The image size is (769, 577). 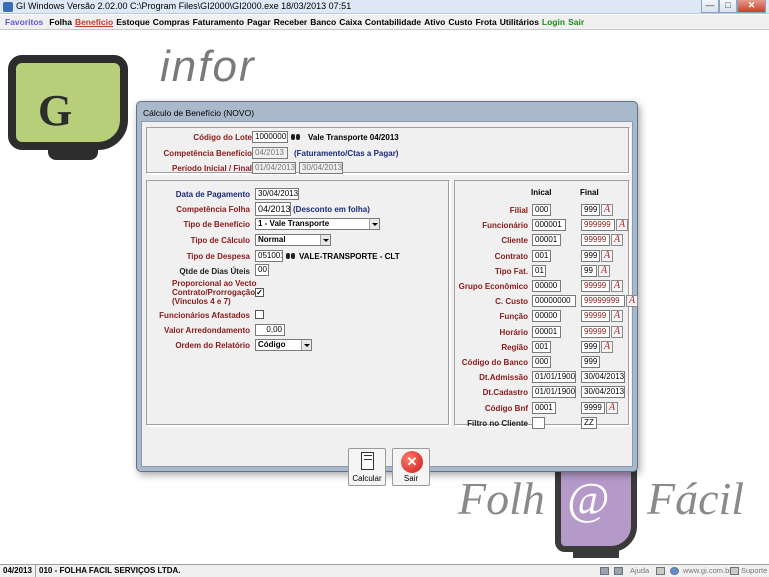 What do you see at coordinates (596, 554) in the screenshot?
I see `folha-logo-stand` at bounding box center [596, 554].